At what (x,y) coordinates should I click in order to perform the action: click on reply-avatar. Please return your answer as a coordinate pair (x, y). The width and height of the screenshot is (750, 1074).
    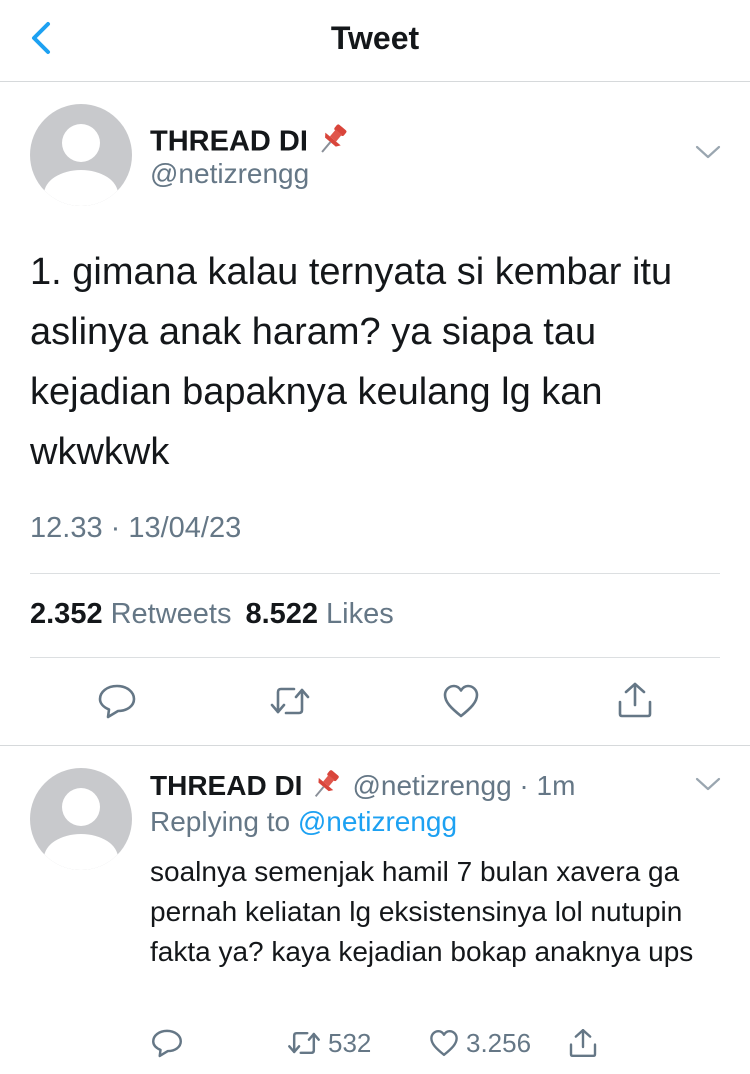
    Looking at the image, I should click on (81, 819).